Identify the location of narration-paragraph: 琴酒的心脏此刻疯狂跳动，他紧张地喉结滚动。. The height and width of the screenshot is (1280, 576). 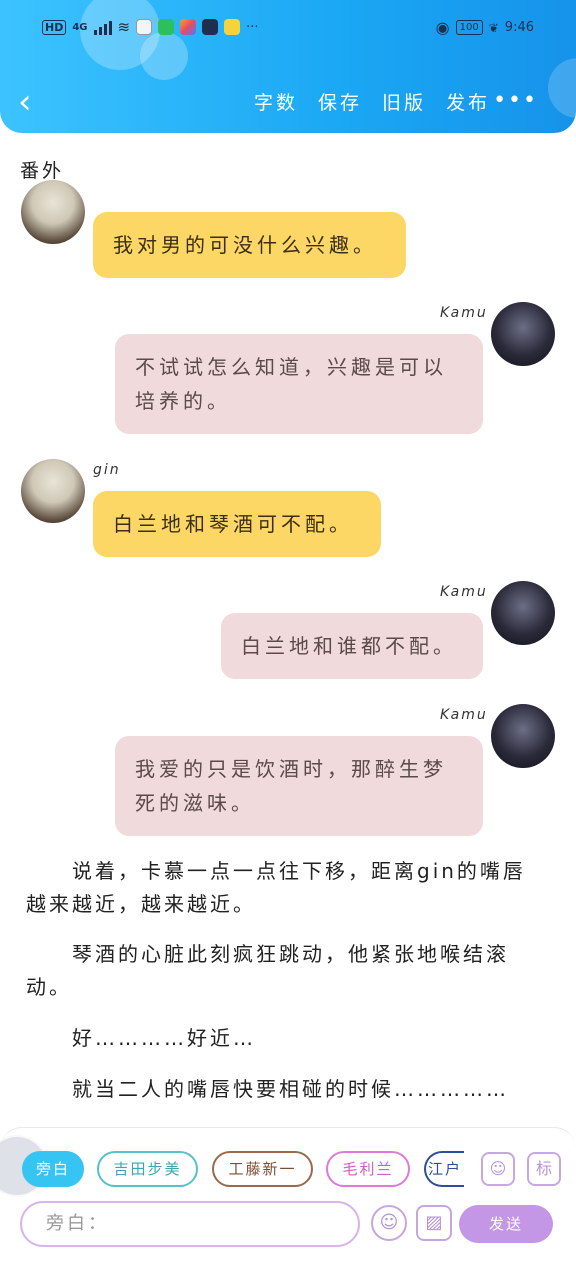
(286, 971).